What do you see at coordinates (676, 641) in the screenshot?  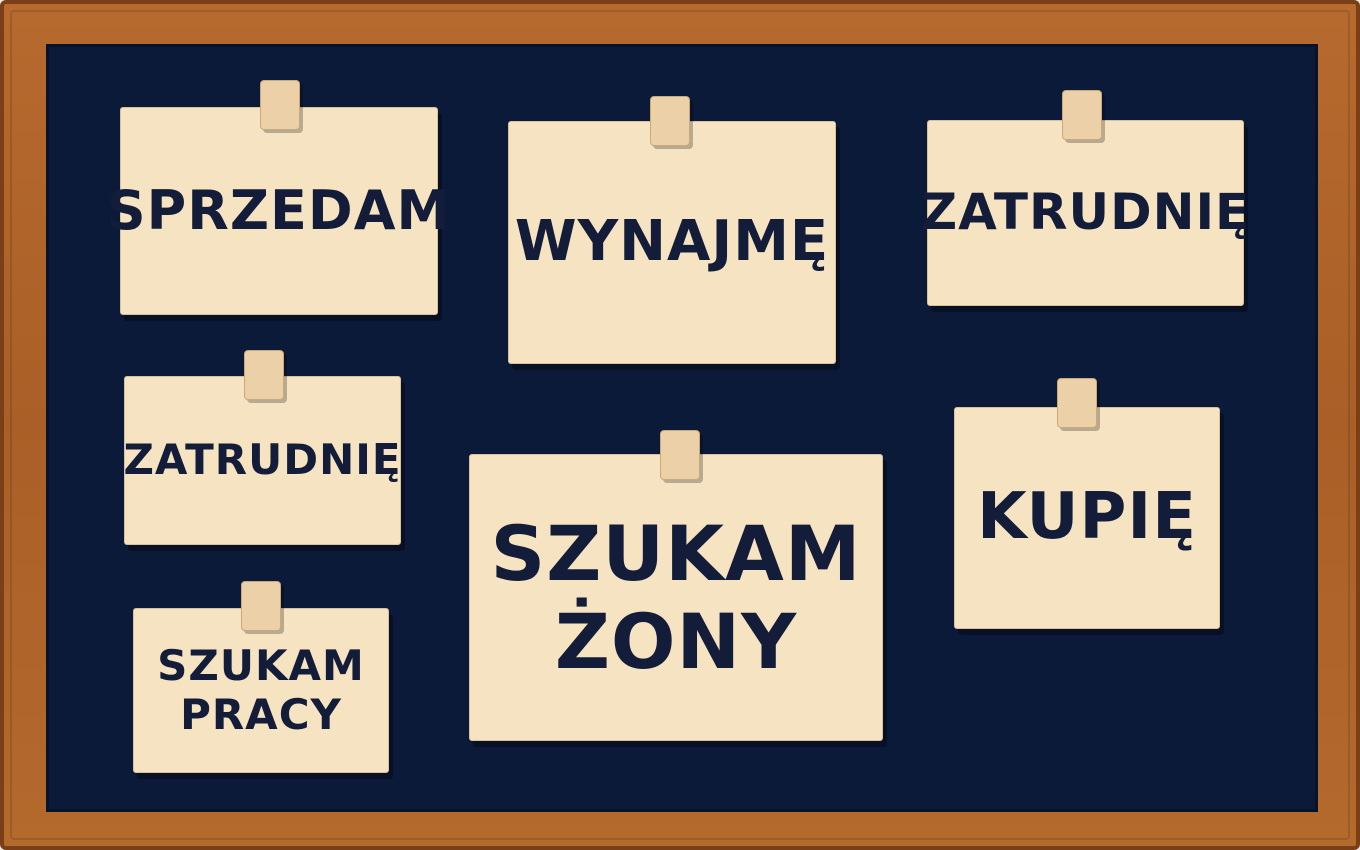 I see `note-text-line2: ŻONY` at bounding box center [676, 641].